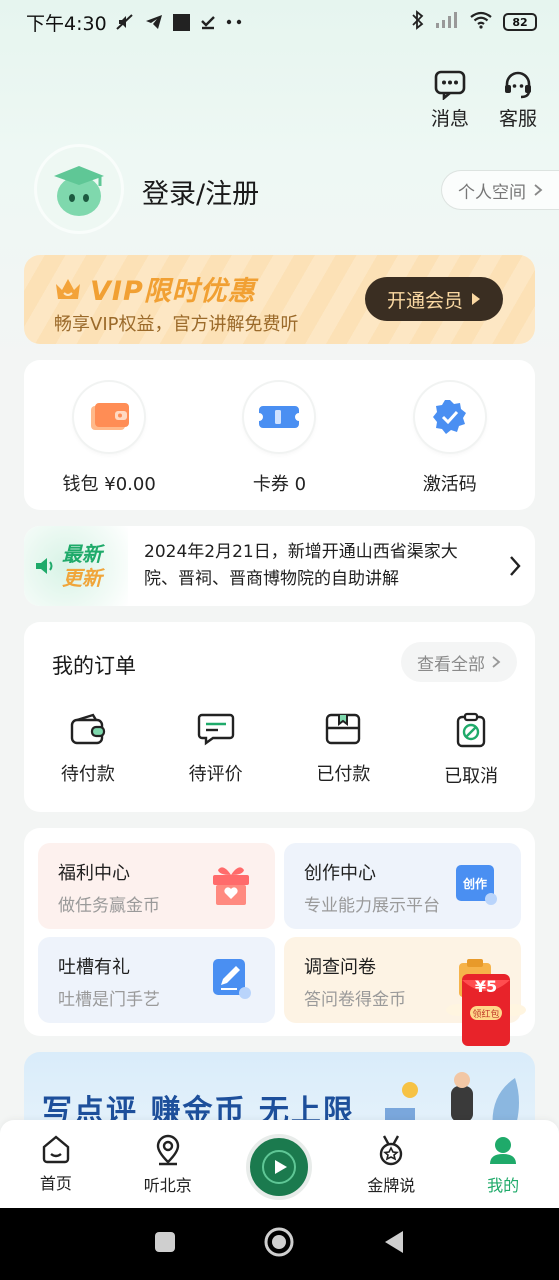 This screenshot has height=1280, width=559. I want to click on status-time: 下午4:30, so click(66, 23).